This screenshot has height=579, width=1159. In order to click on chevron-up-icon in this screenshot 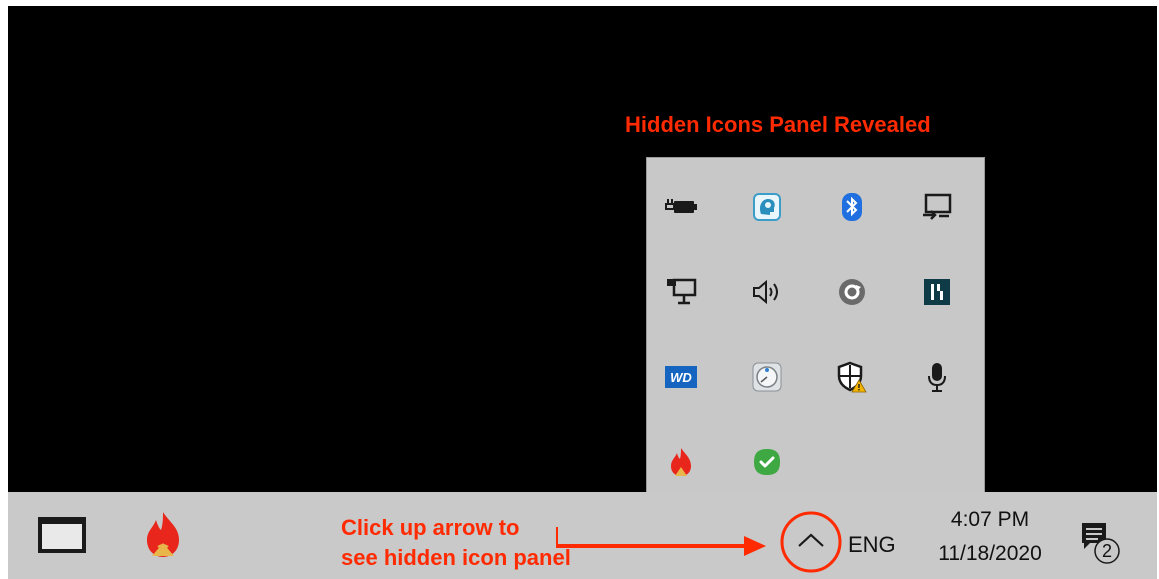, I will do `click(811, 540)`.